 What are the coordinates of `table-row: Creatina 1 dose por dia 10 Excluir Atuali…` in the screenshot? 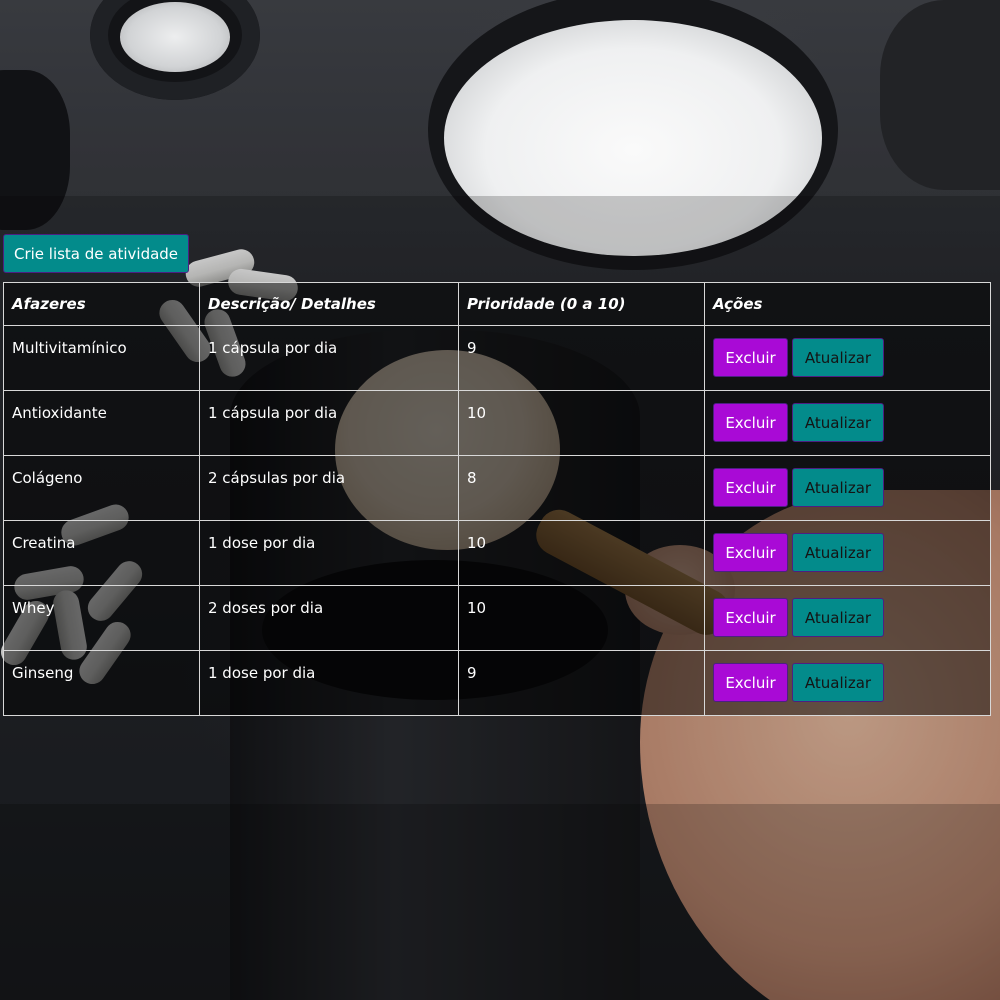 It's located at (497, 553).